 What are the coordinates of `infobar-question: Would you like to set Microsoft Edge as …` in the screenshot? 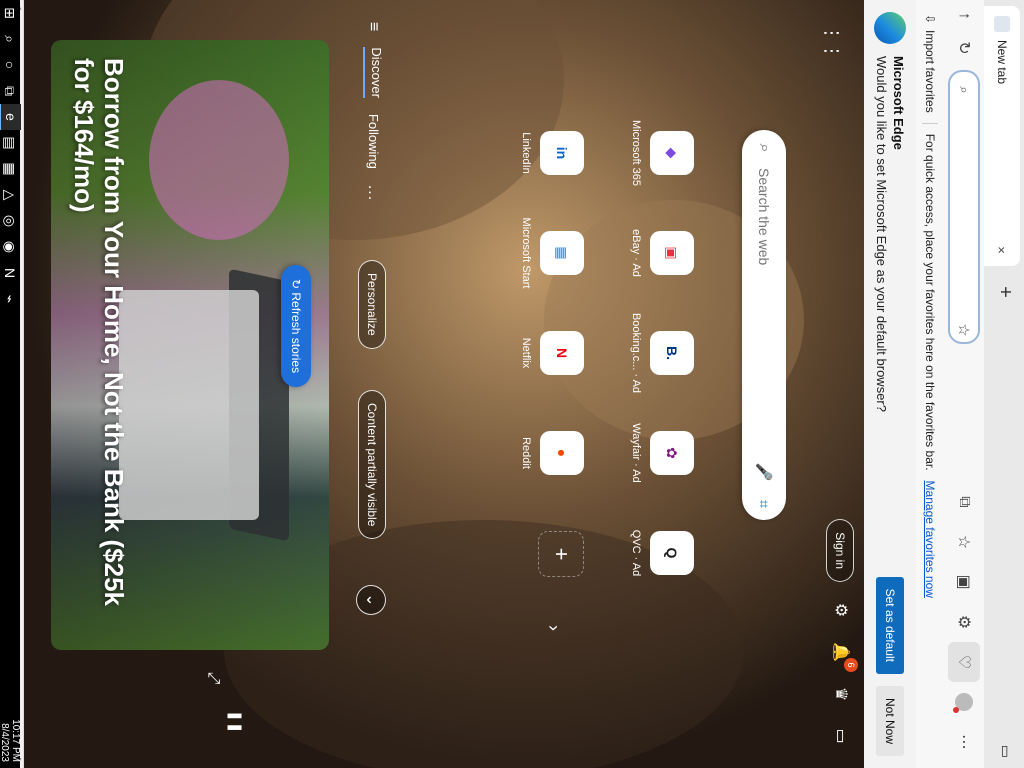 It's located at (881, 234).